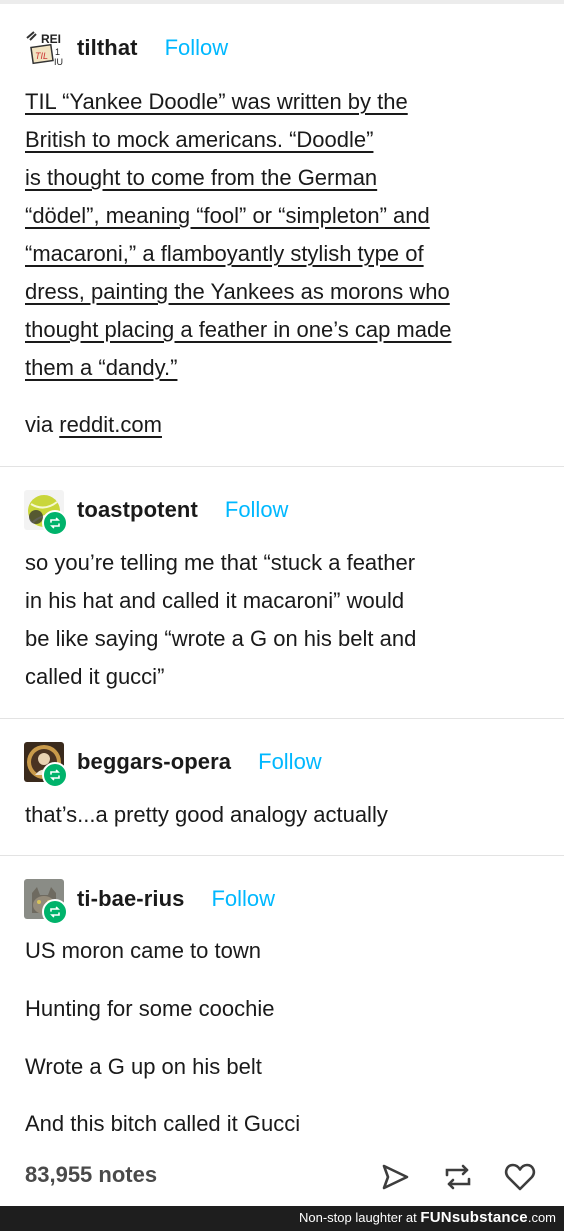 This screenshot has width=564, height=1231. What do you see at coordinates (520, 1179) in the screenshot?
I see `heart-icon` at bounding box center [520, 1179].